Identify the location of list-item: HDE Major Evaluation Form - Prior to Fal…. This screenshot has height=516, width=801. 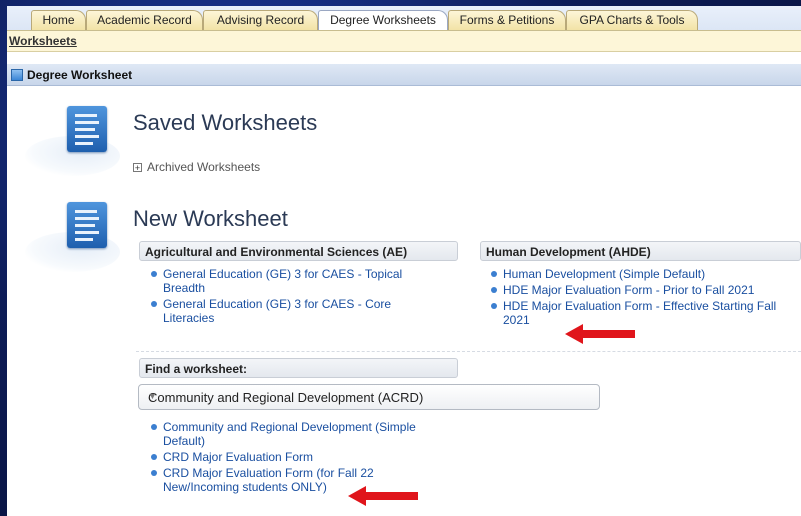
(637, 290).